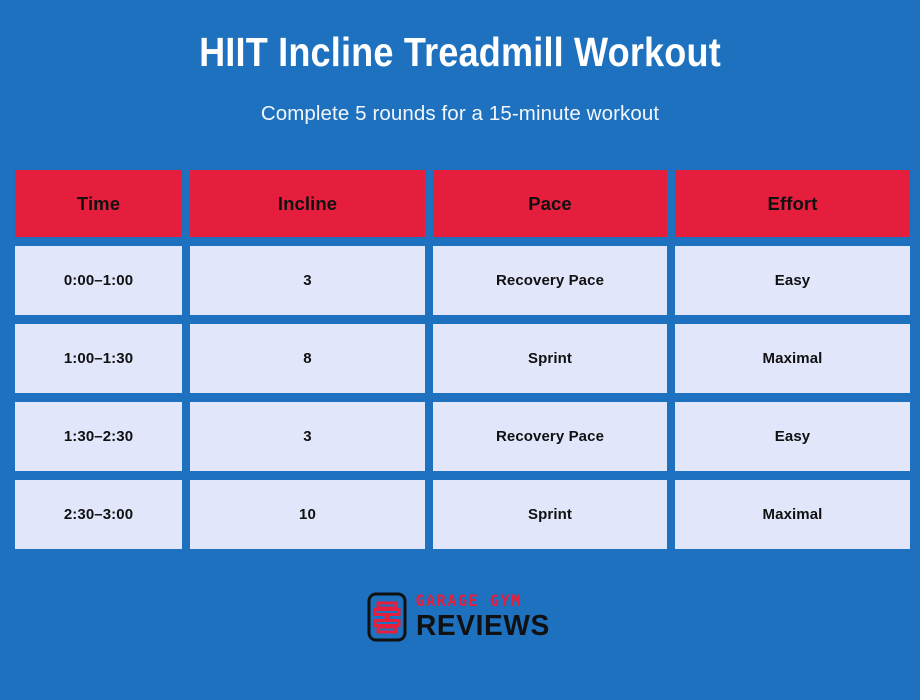 The width and height of the screenshot is (920, 700). What do you see at coordinates (98, 358) in the screenshot?
I see `cell-time: 1:00–1:30` at bounding box center [98, 358].